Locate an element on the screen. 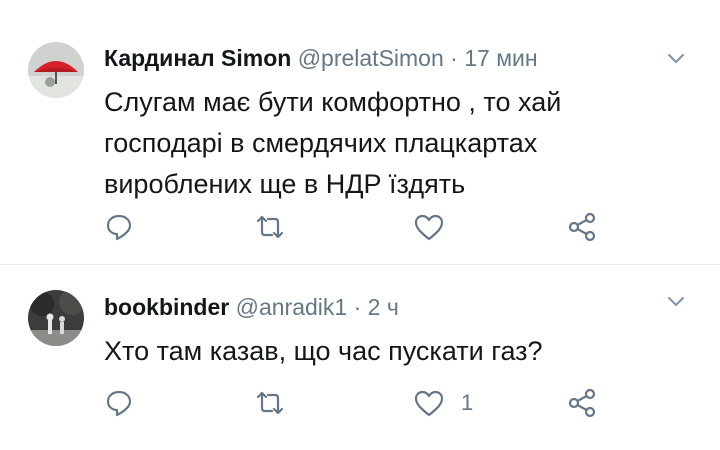 The image size is (720, 450). like-button: 1 is located at coordinates (443, 403).